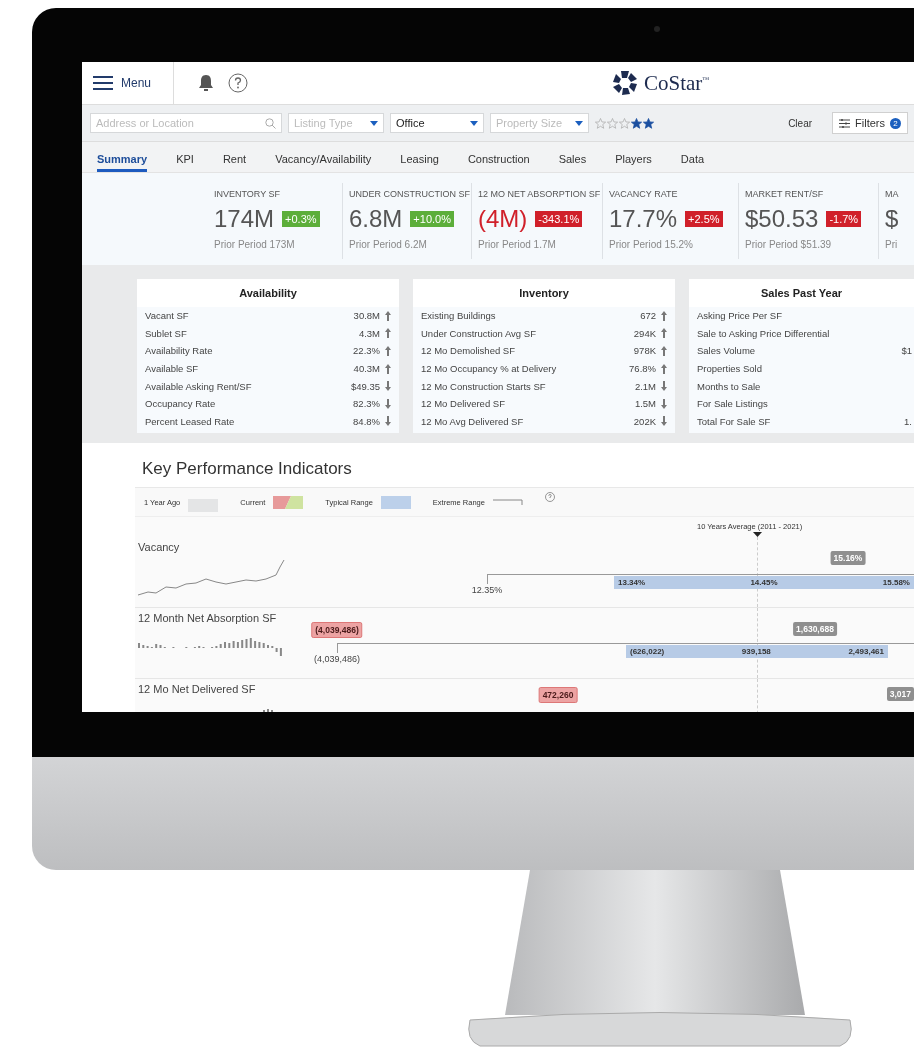 The image size is (914, 1051). What do you see at coordinates (730, 369) in the screenshot?
I see `row-label: Properties Sold` at bounding box center [730, 369].